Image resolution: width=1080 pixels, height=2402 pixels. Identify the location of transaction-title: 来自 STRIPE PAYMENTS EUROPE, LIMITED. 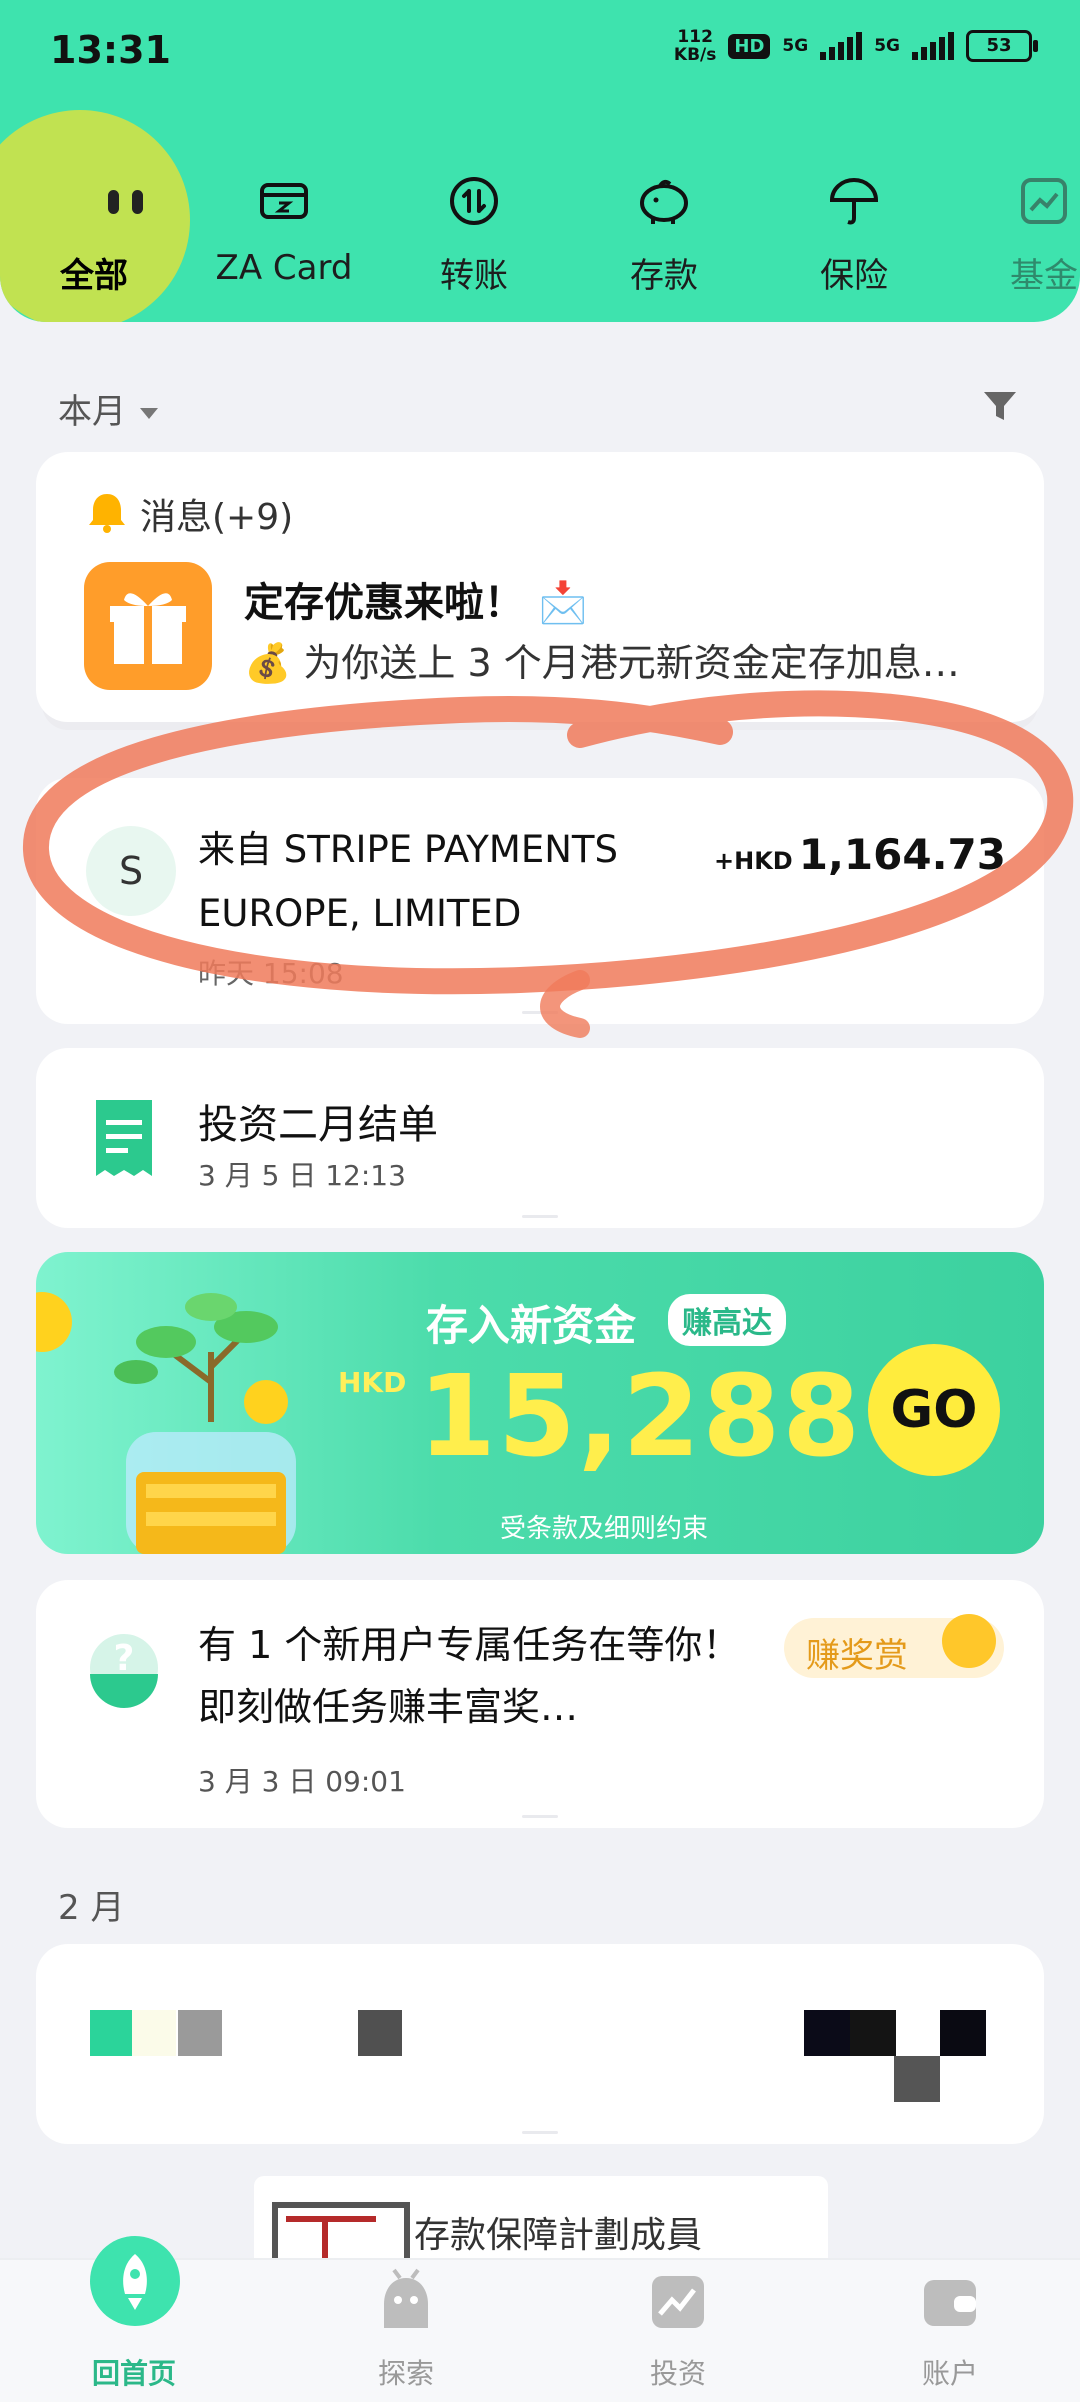
(408, 881).